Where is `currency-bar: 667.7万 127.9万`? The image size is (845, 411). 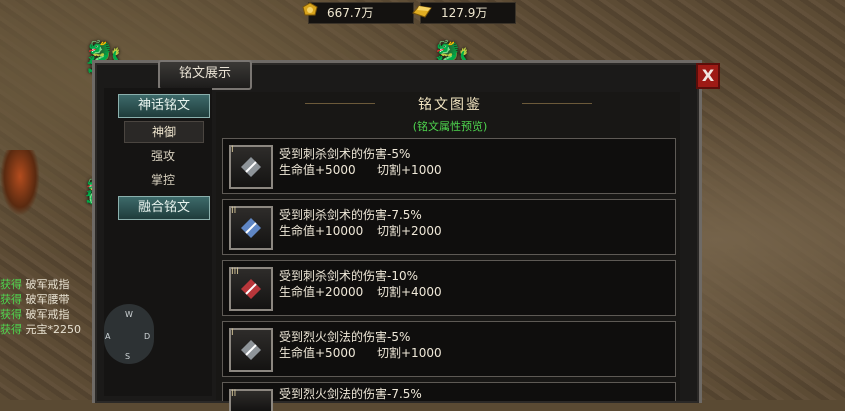
currency-bar: 667.7万 127.9万 is located at coordinates (402, 12).